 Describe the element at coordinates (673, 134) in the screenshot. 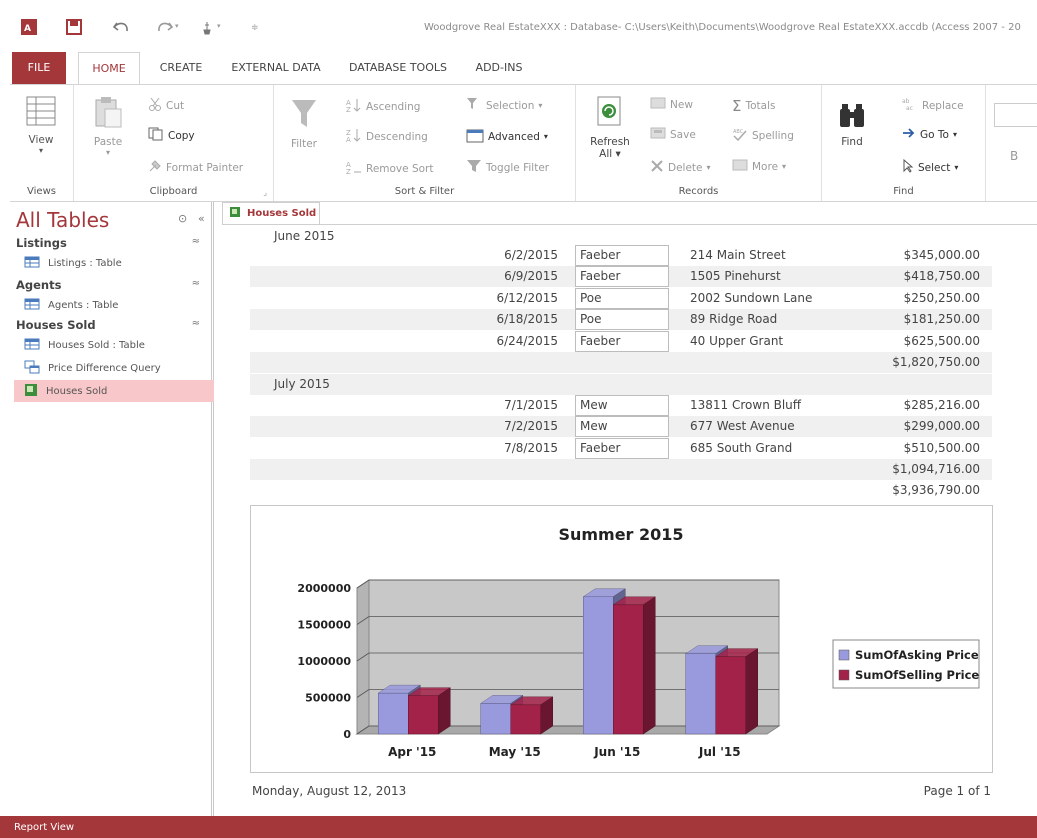

I see `save-record-button: Save` at that location.